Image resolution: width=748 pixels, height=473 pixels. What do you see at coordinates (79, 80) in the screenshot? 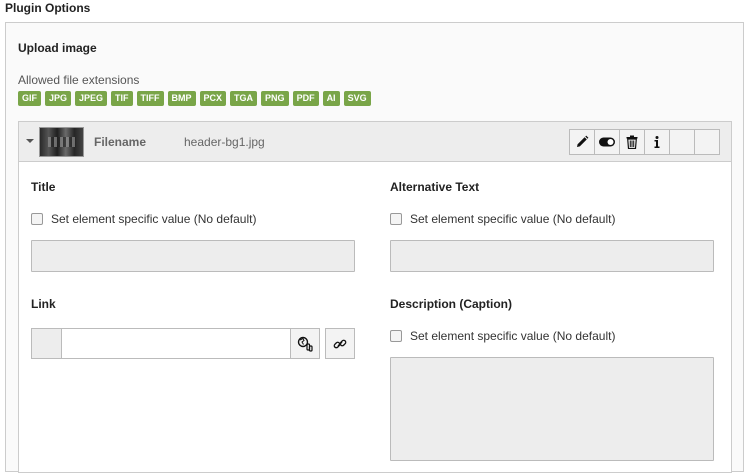
I see `allowed-extensions-label: Allowed file extensions` at bounding box center [79, 80].